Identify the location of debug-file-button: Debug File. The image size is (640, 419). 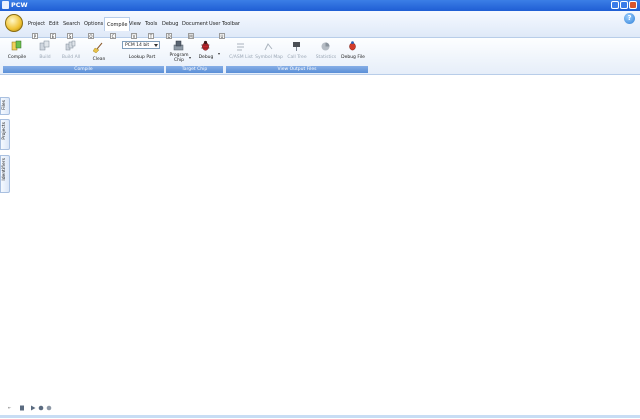
(353, 52).